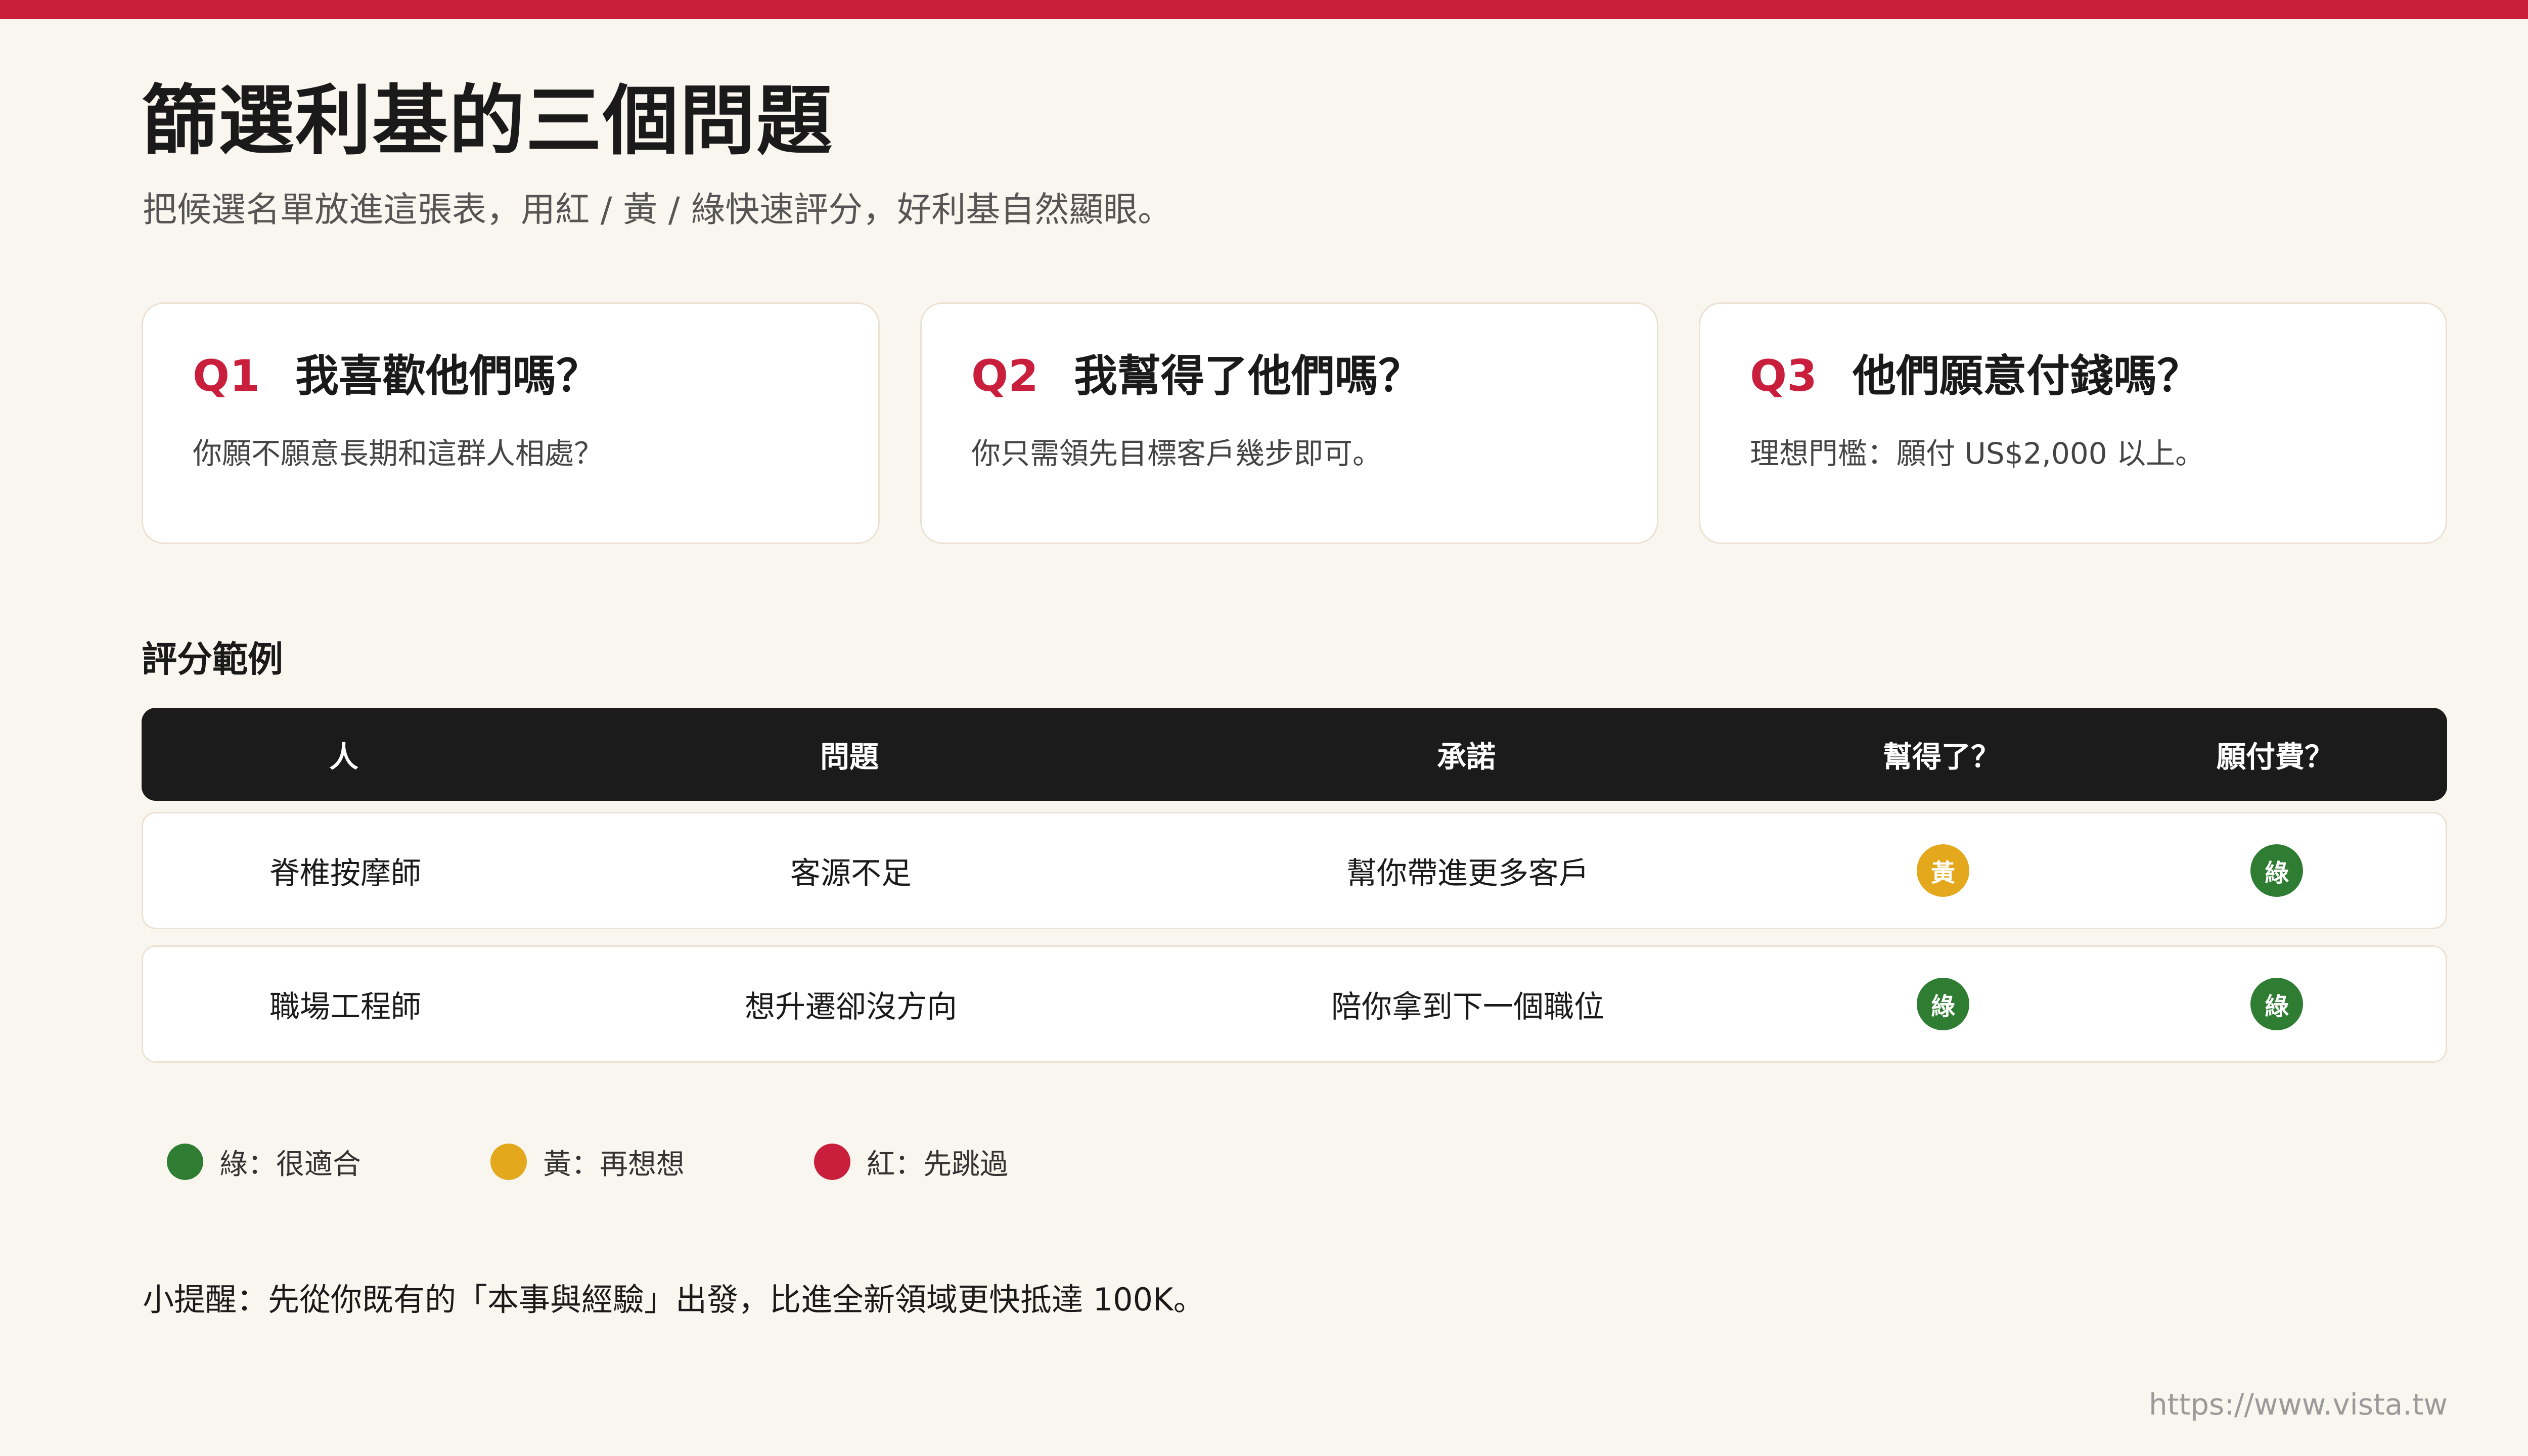 The height and width of the screenshot is (1456, 2528). Describe the element at coordinates (674, 1299) in the screenshot. I see `tip-note: 小提醒：先從你既有的「本事與經驗」出發，比進全新領域更快抵達 100K。` at that location.